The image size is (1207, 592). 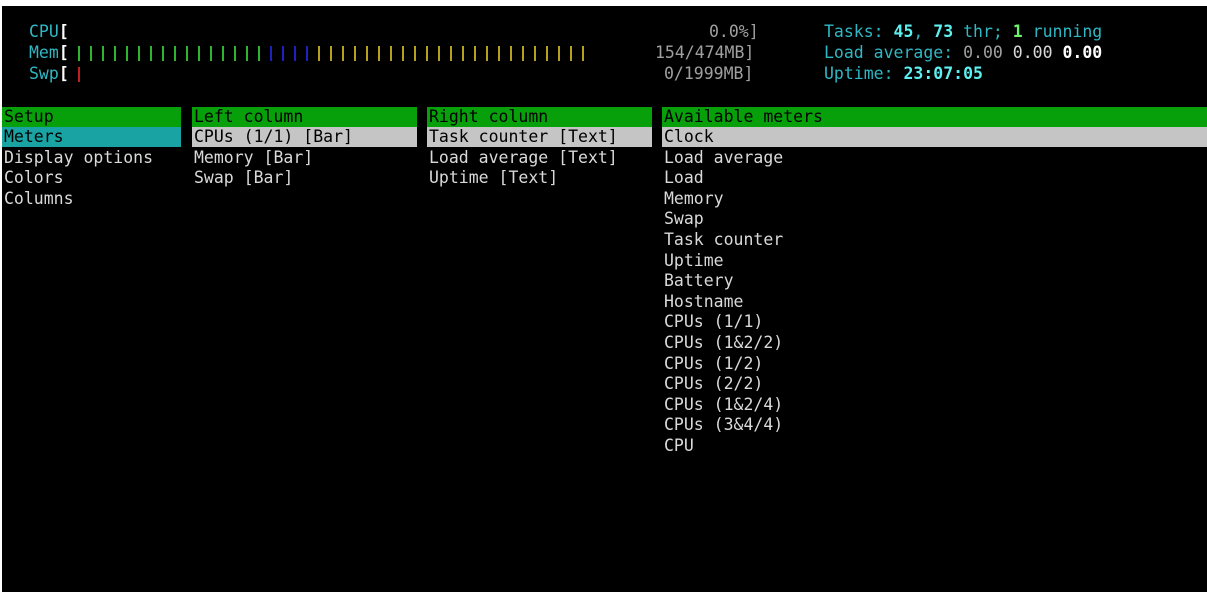 What do you see at coordinates (91, 117) in the screenshot?
I see `setup-header: Setup` at bounding box center [91, 117].